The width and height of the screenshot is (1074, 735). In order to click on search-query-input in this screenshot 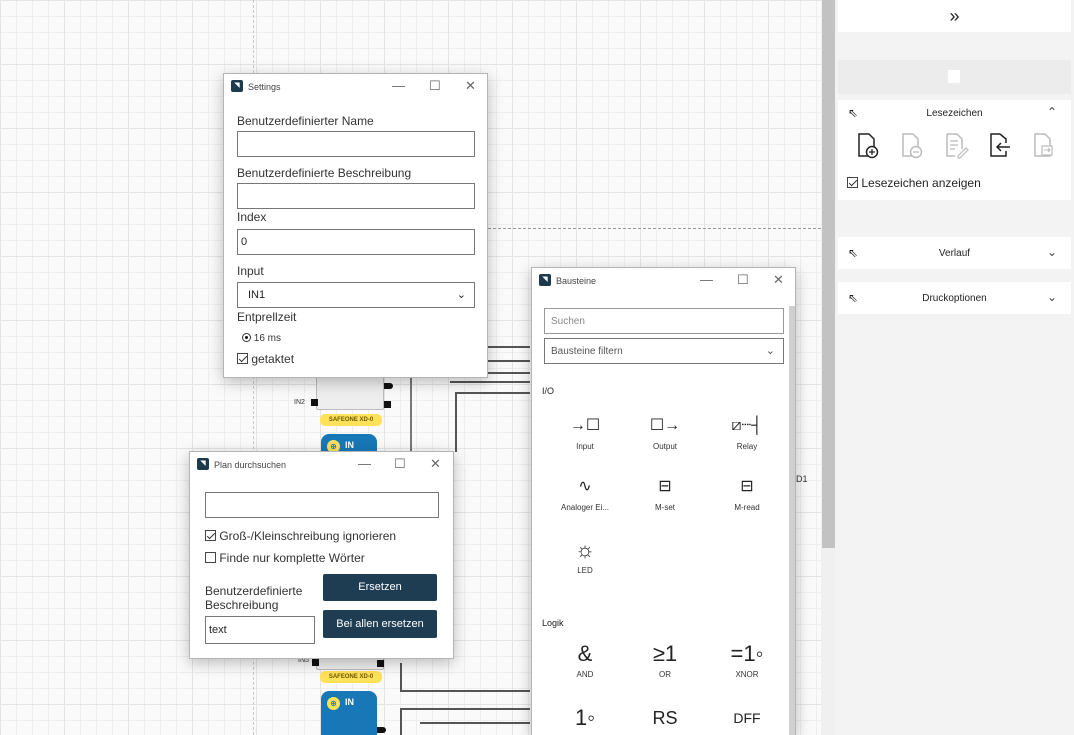, I will do `click(322, 505)`.